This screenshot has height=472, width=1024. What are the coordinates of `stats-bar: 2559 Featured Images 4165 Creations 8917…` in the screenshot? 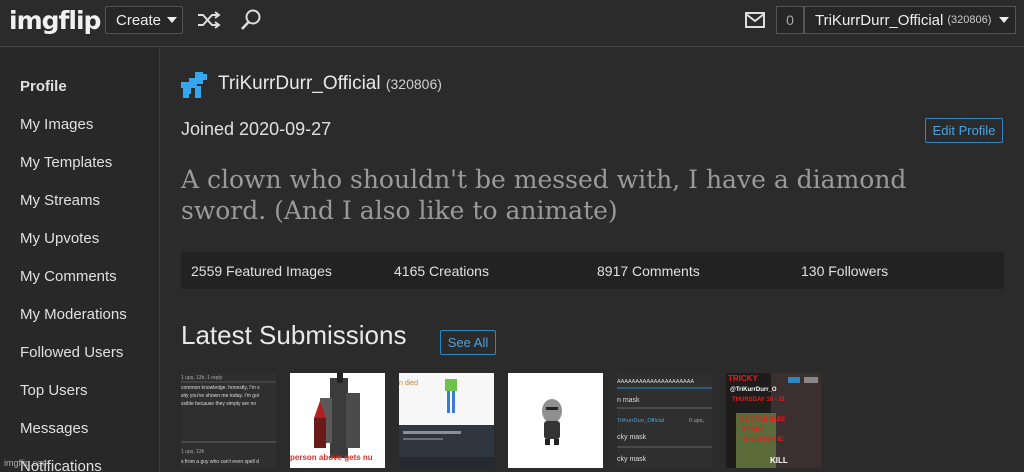 It's located at (592, 270).